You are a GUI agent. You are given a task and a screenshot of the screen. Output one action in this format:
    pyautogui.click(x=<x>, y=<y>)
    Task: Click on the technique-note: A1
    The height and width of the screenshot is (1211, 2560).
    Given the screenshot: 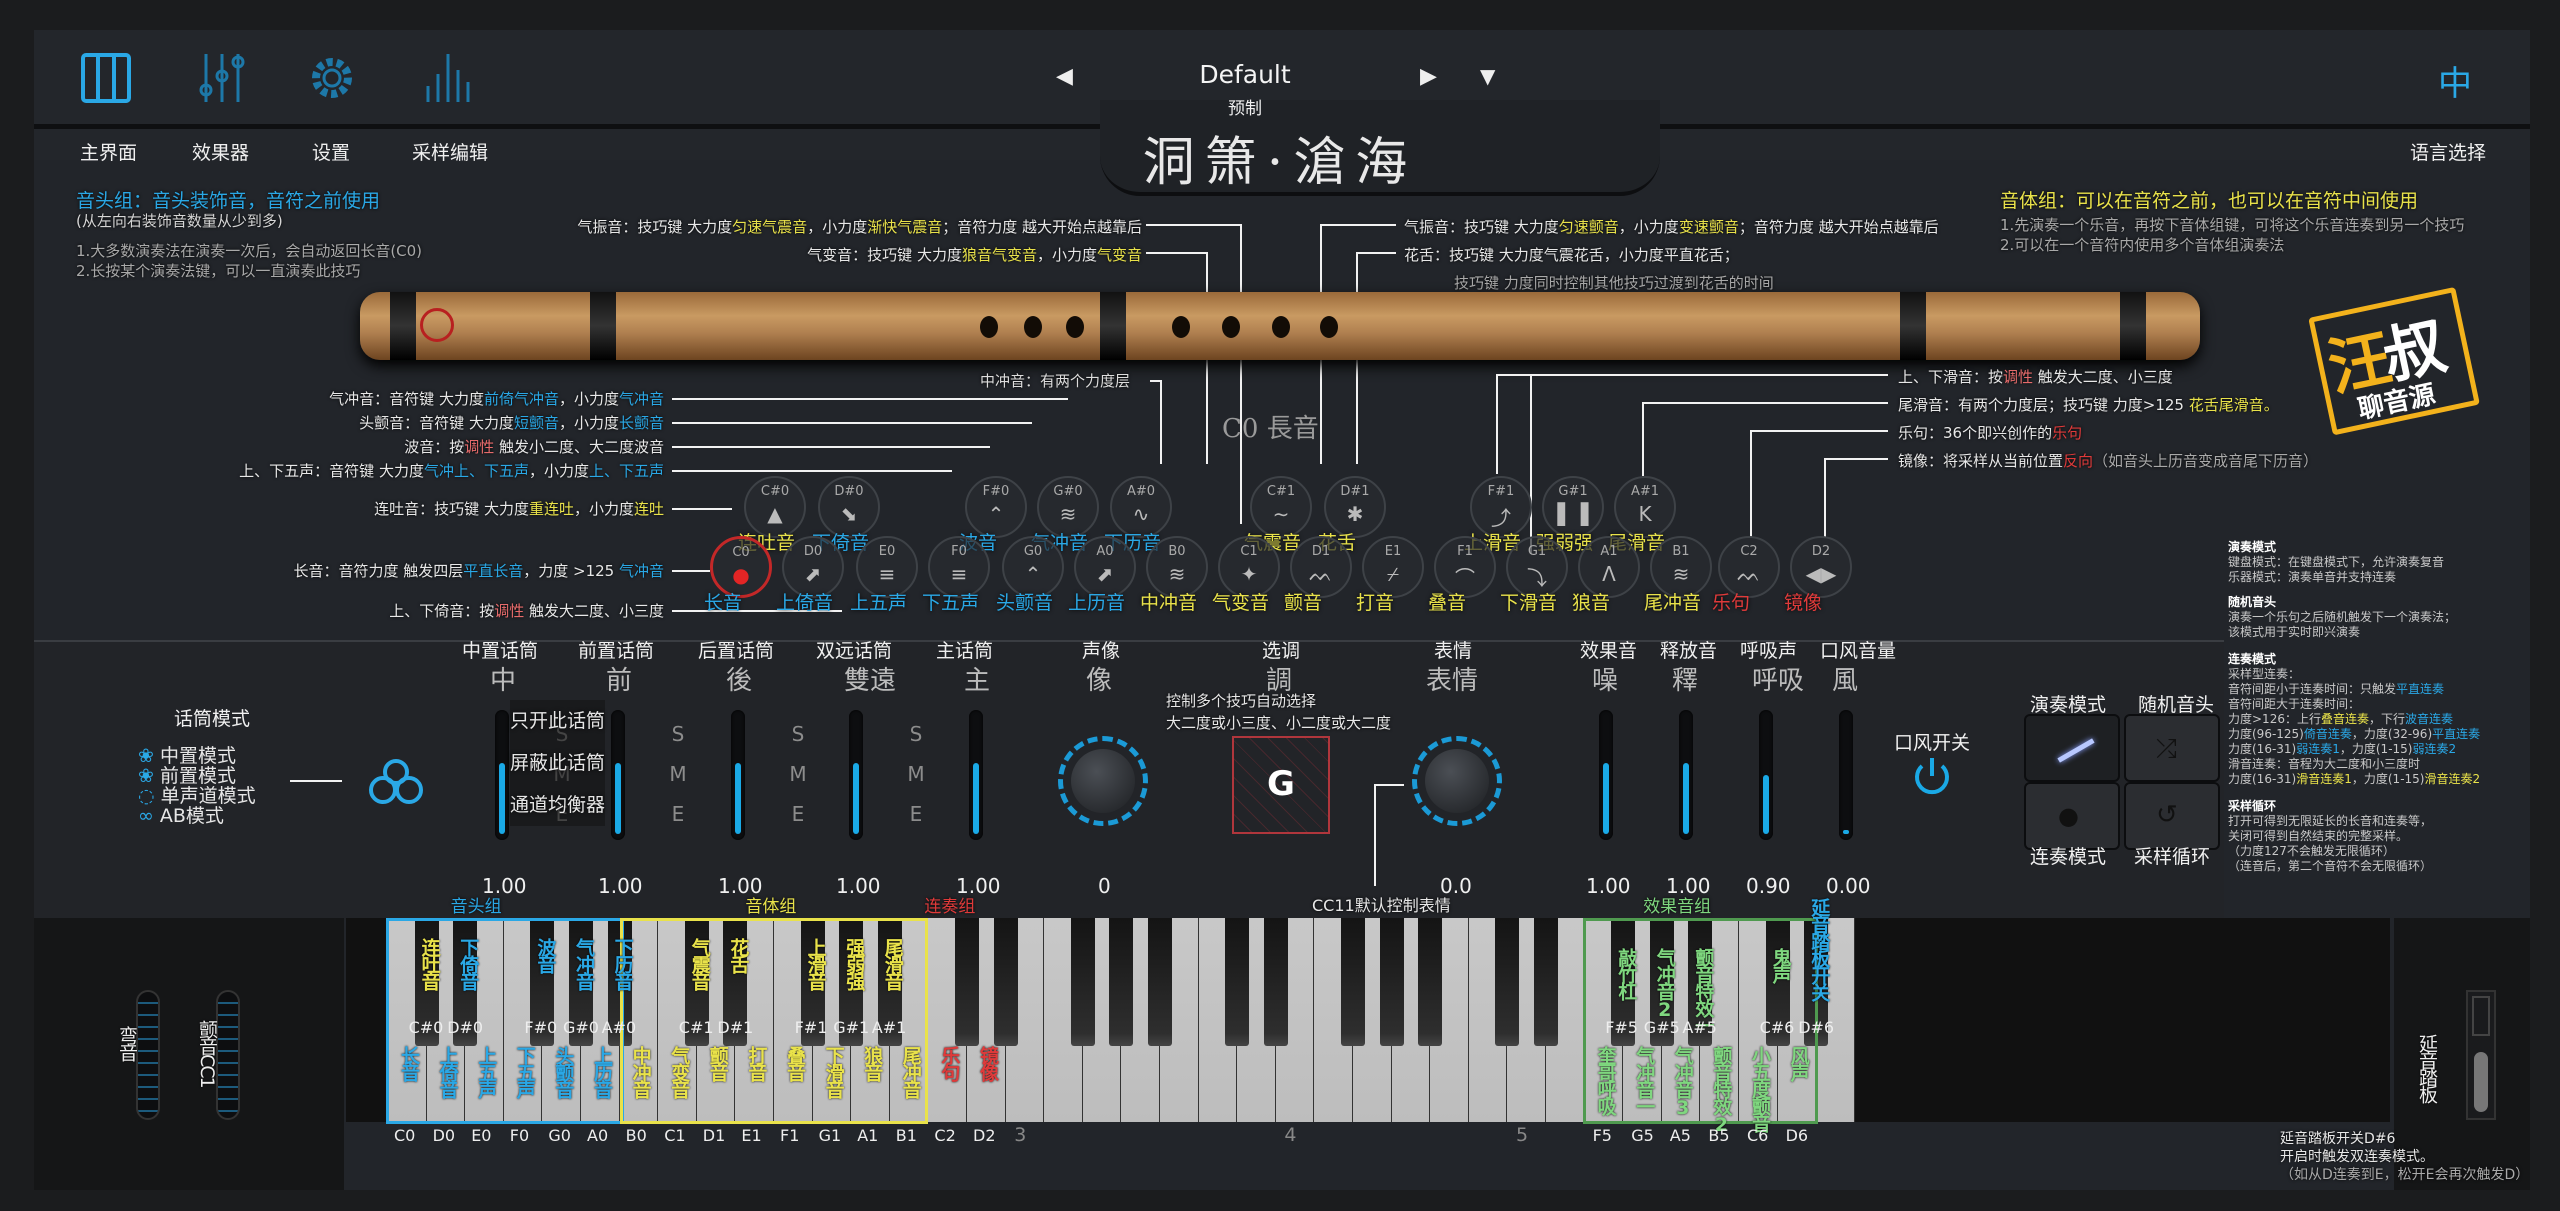 What is the action you would take?
    pyautogui.click(x=1609, y=551)
    